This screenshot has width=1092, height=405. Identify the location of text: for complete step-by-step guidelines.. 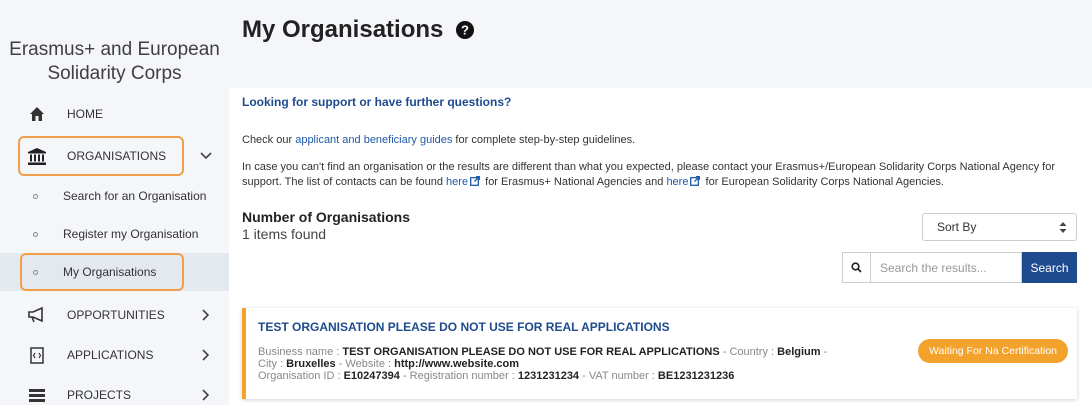
(544, 140).